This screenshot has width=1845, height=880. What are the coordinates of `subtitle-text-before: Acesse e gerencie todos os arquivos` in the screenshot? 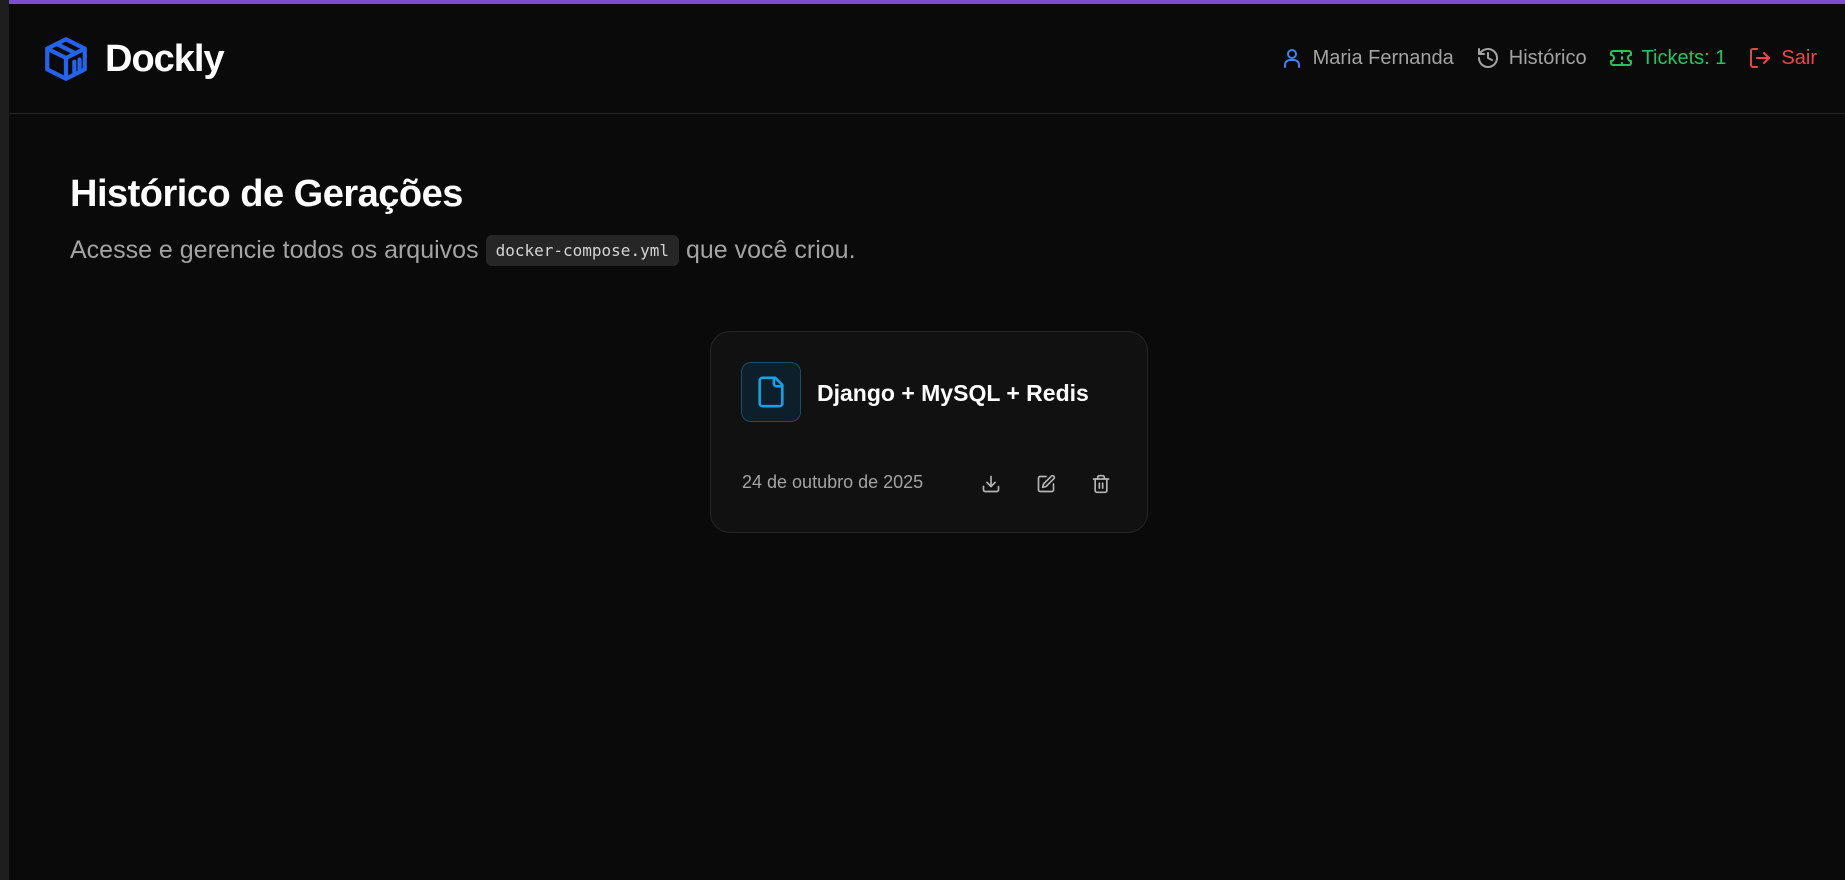 It's located at (274, 250).